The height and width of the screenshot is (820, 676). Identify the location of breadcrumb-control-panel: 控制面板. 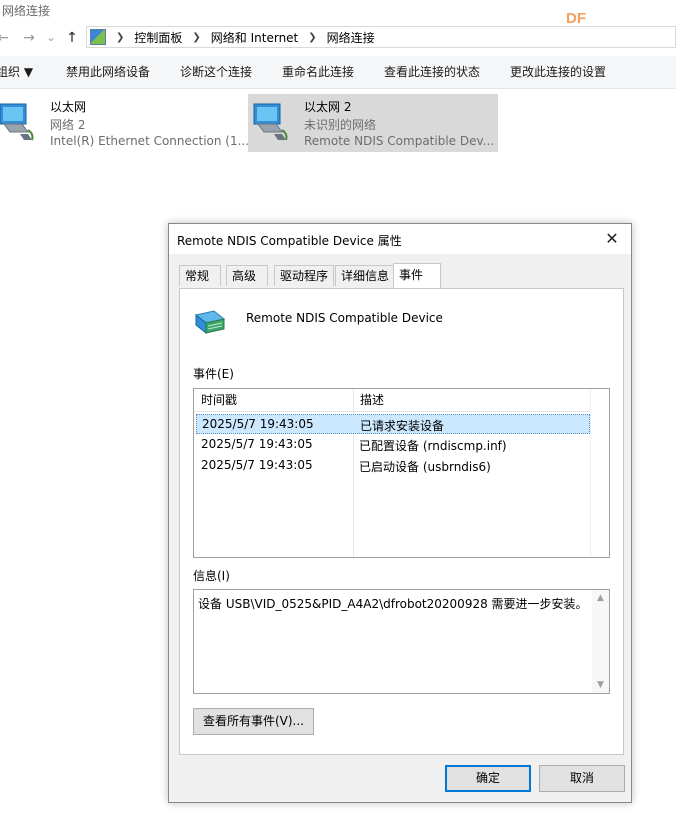
(158, 37).